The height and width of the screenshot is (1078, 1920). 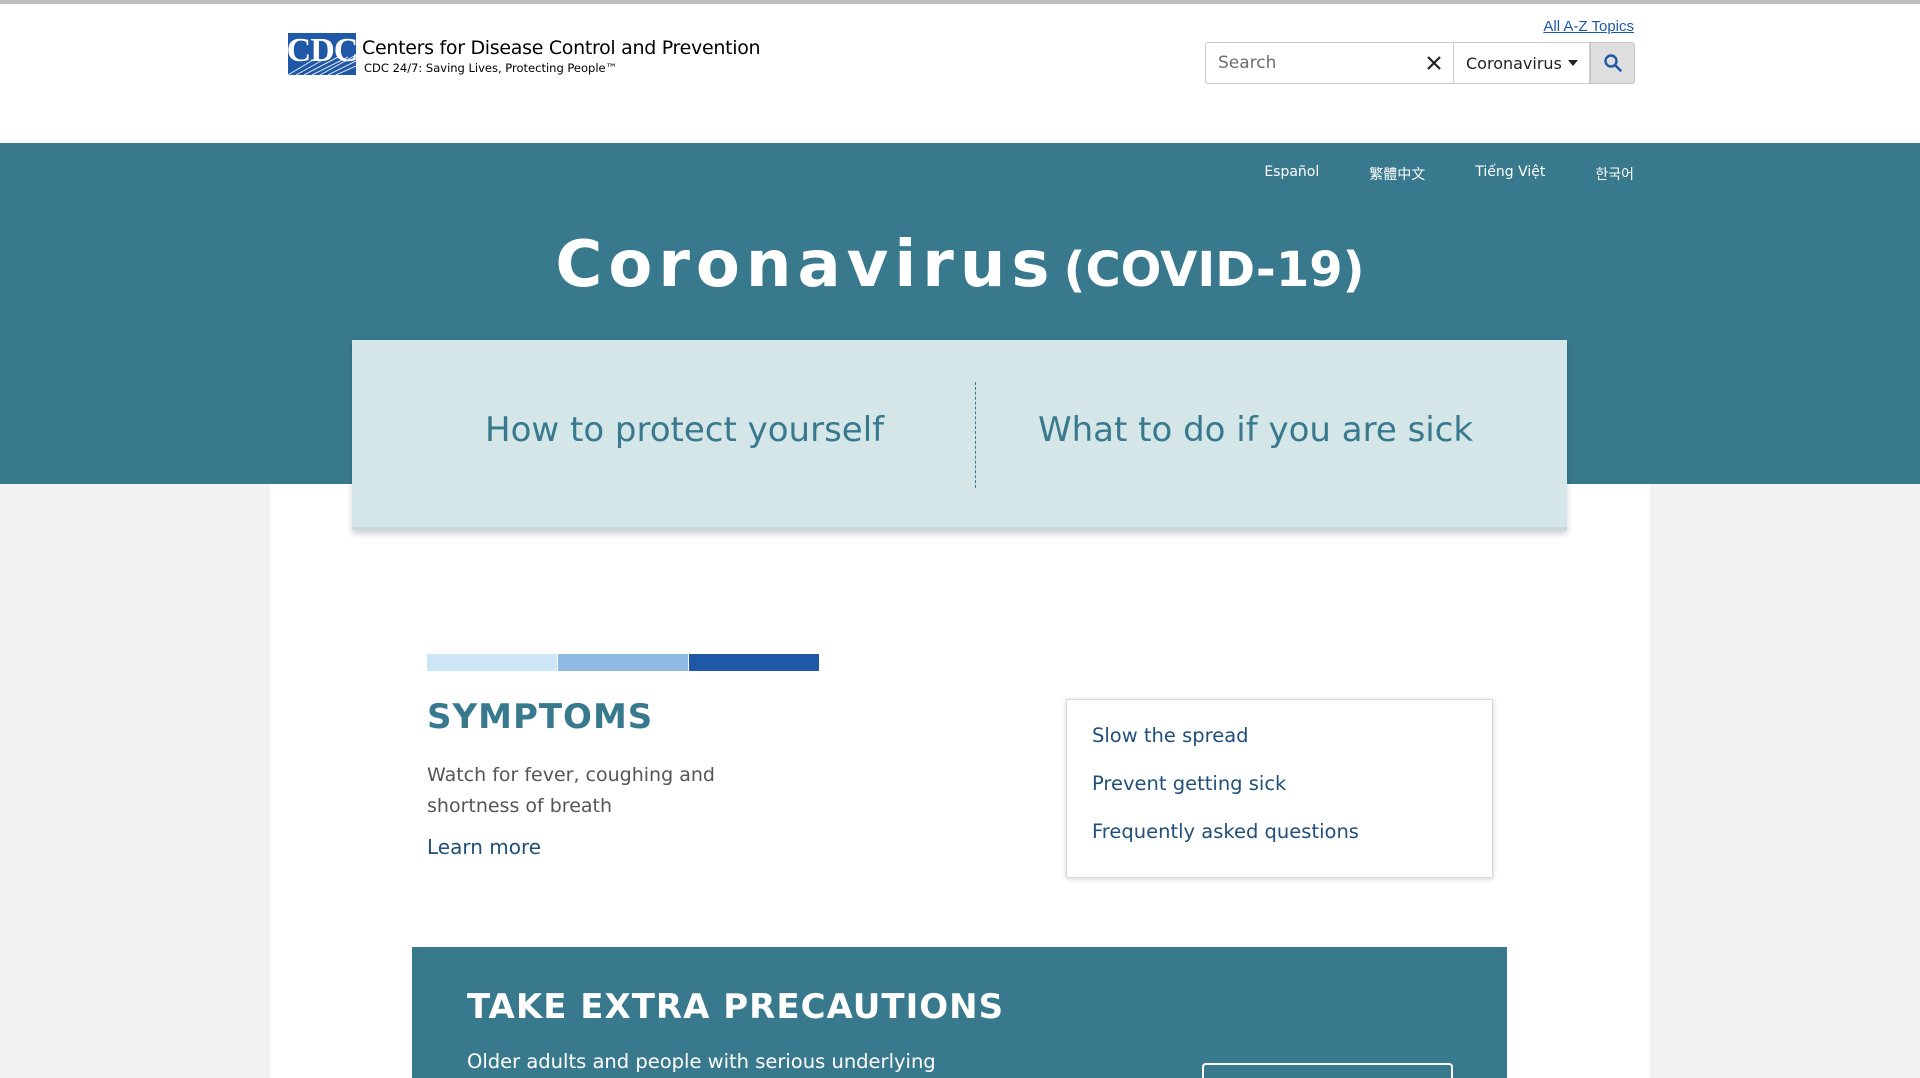 I want to click on page-title: Coronavirus (COVID-19), so click(x=960, y=265).